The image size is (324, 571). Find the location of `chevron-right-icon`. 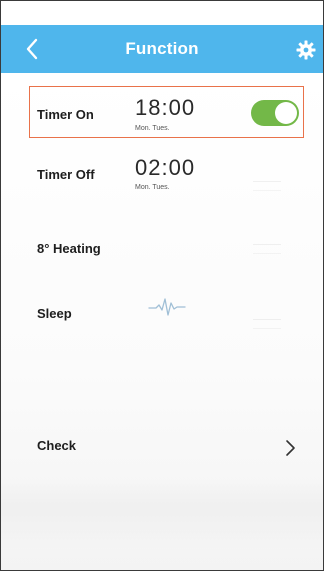

chevron-right-icon is located at coordinates (290, 448).